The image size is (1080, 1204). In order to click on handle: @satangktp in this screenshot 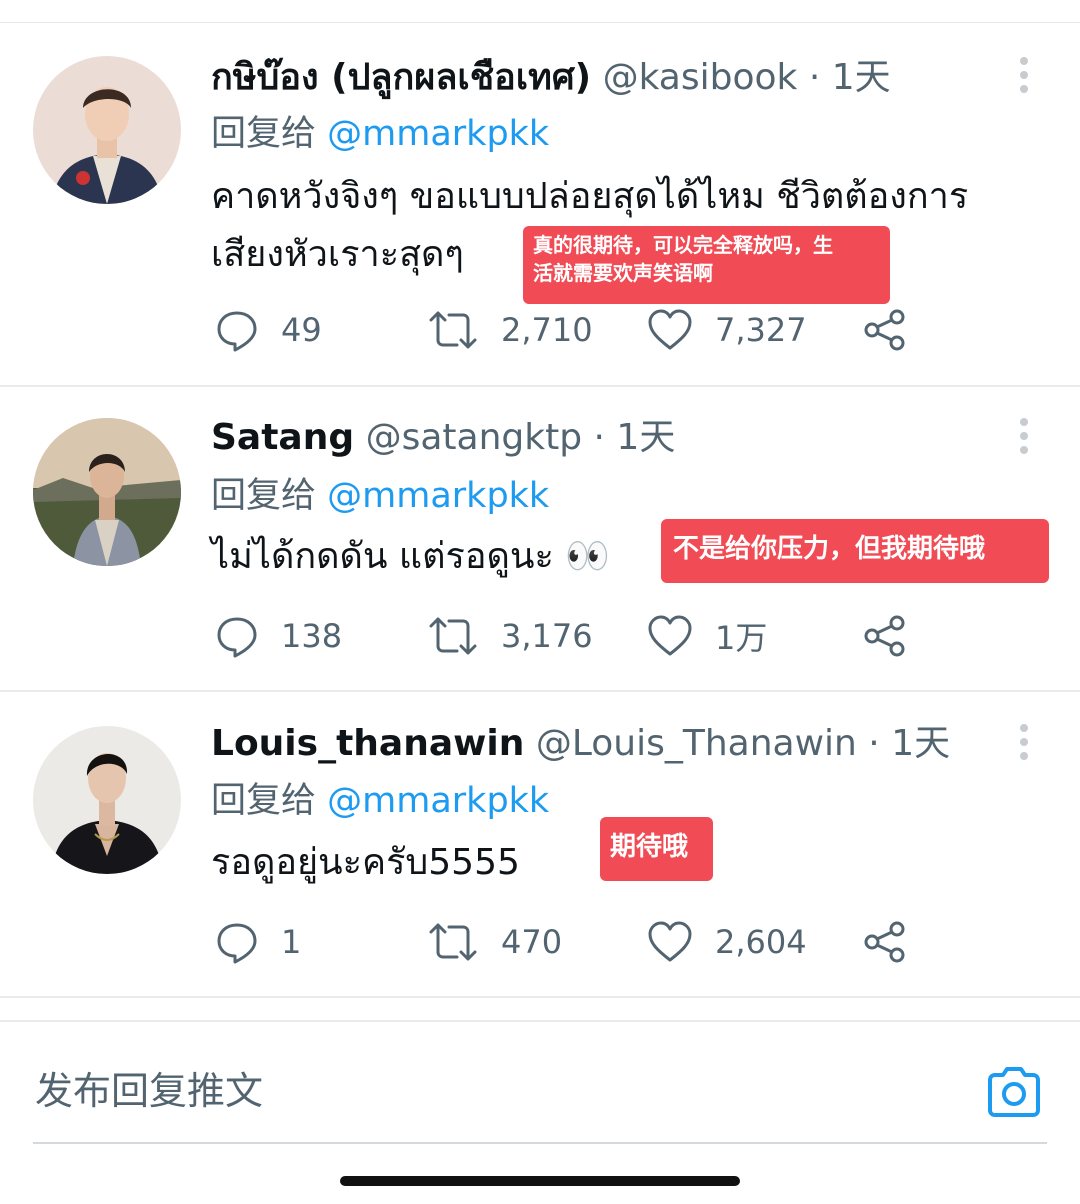, I will do `click(474, 437)`.